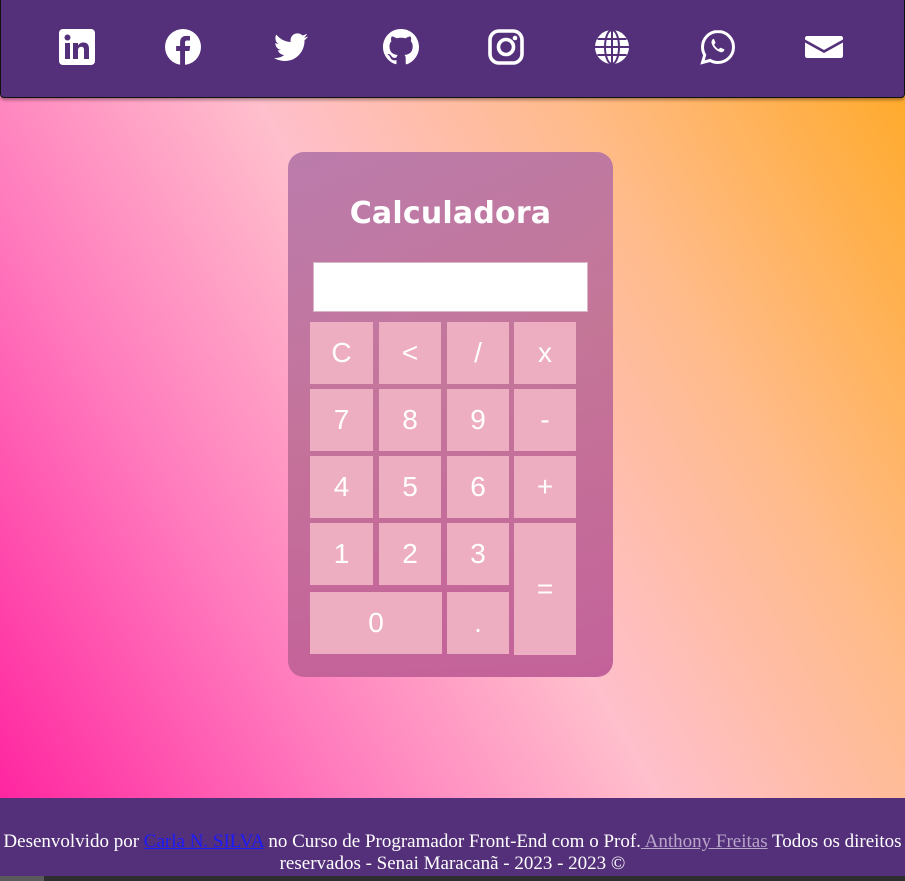 This screenshot has height=881, width=905. Describe the element at coordinates (478, 420) in the screenshot. I see `digit-9-button: 9` at that location.